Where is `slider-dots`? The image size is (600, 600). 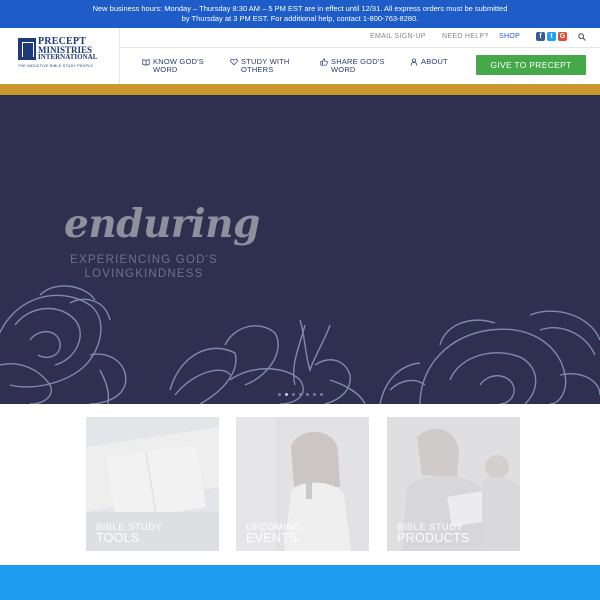 slider-dots is located at coordinates (302, 389).